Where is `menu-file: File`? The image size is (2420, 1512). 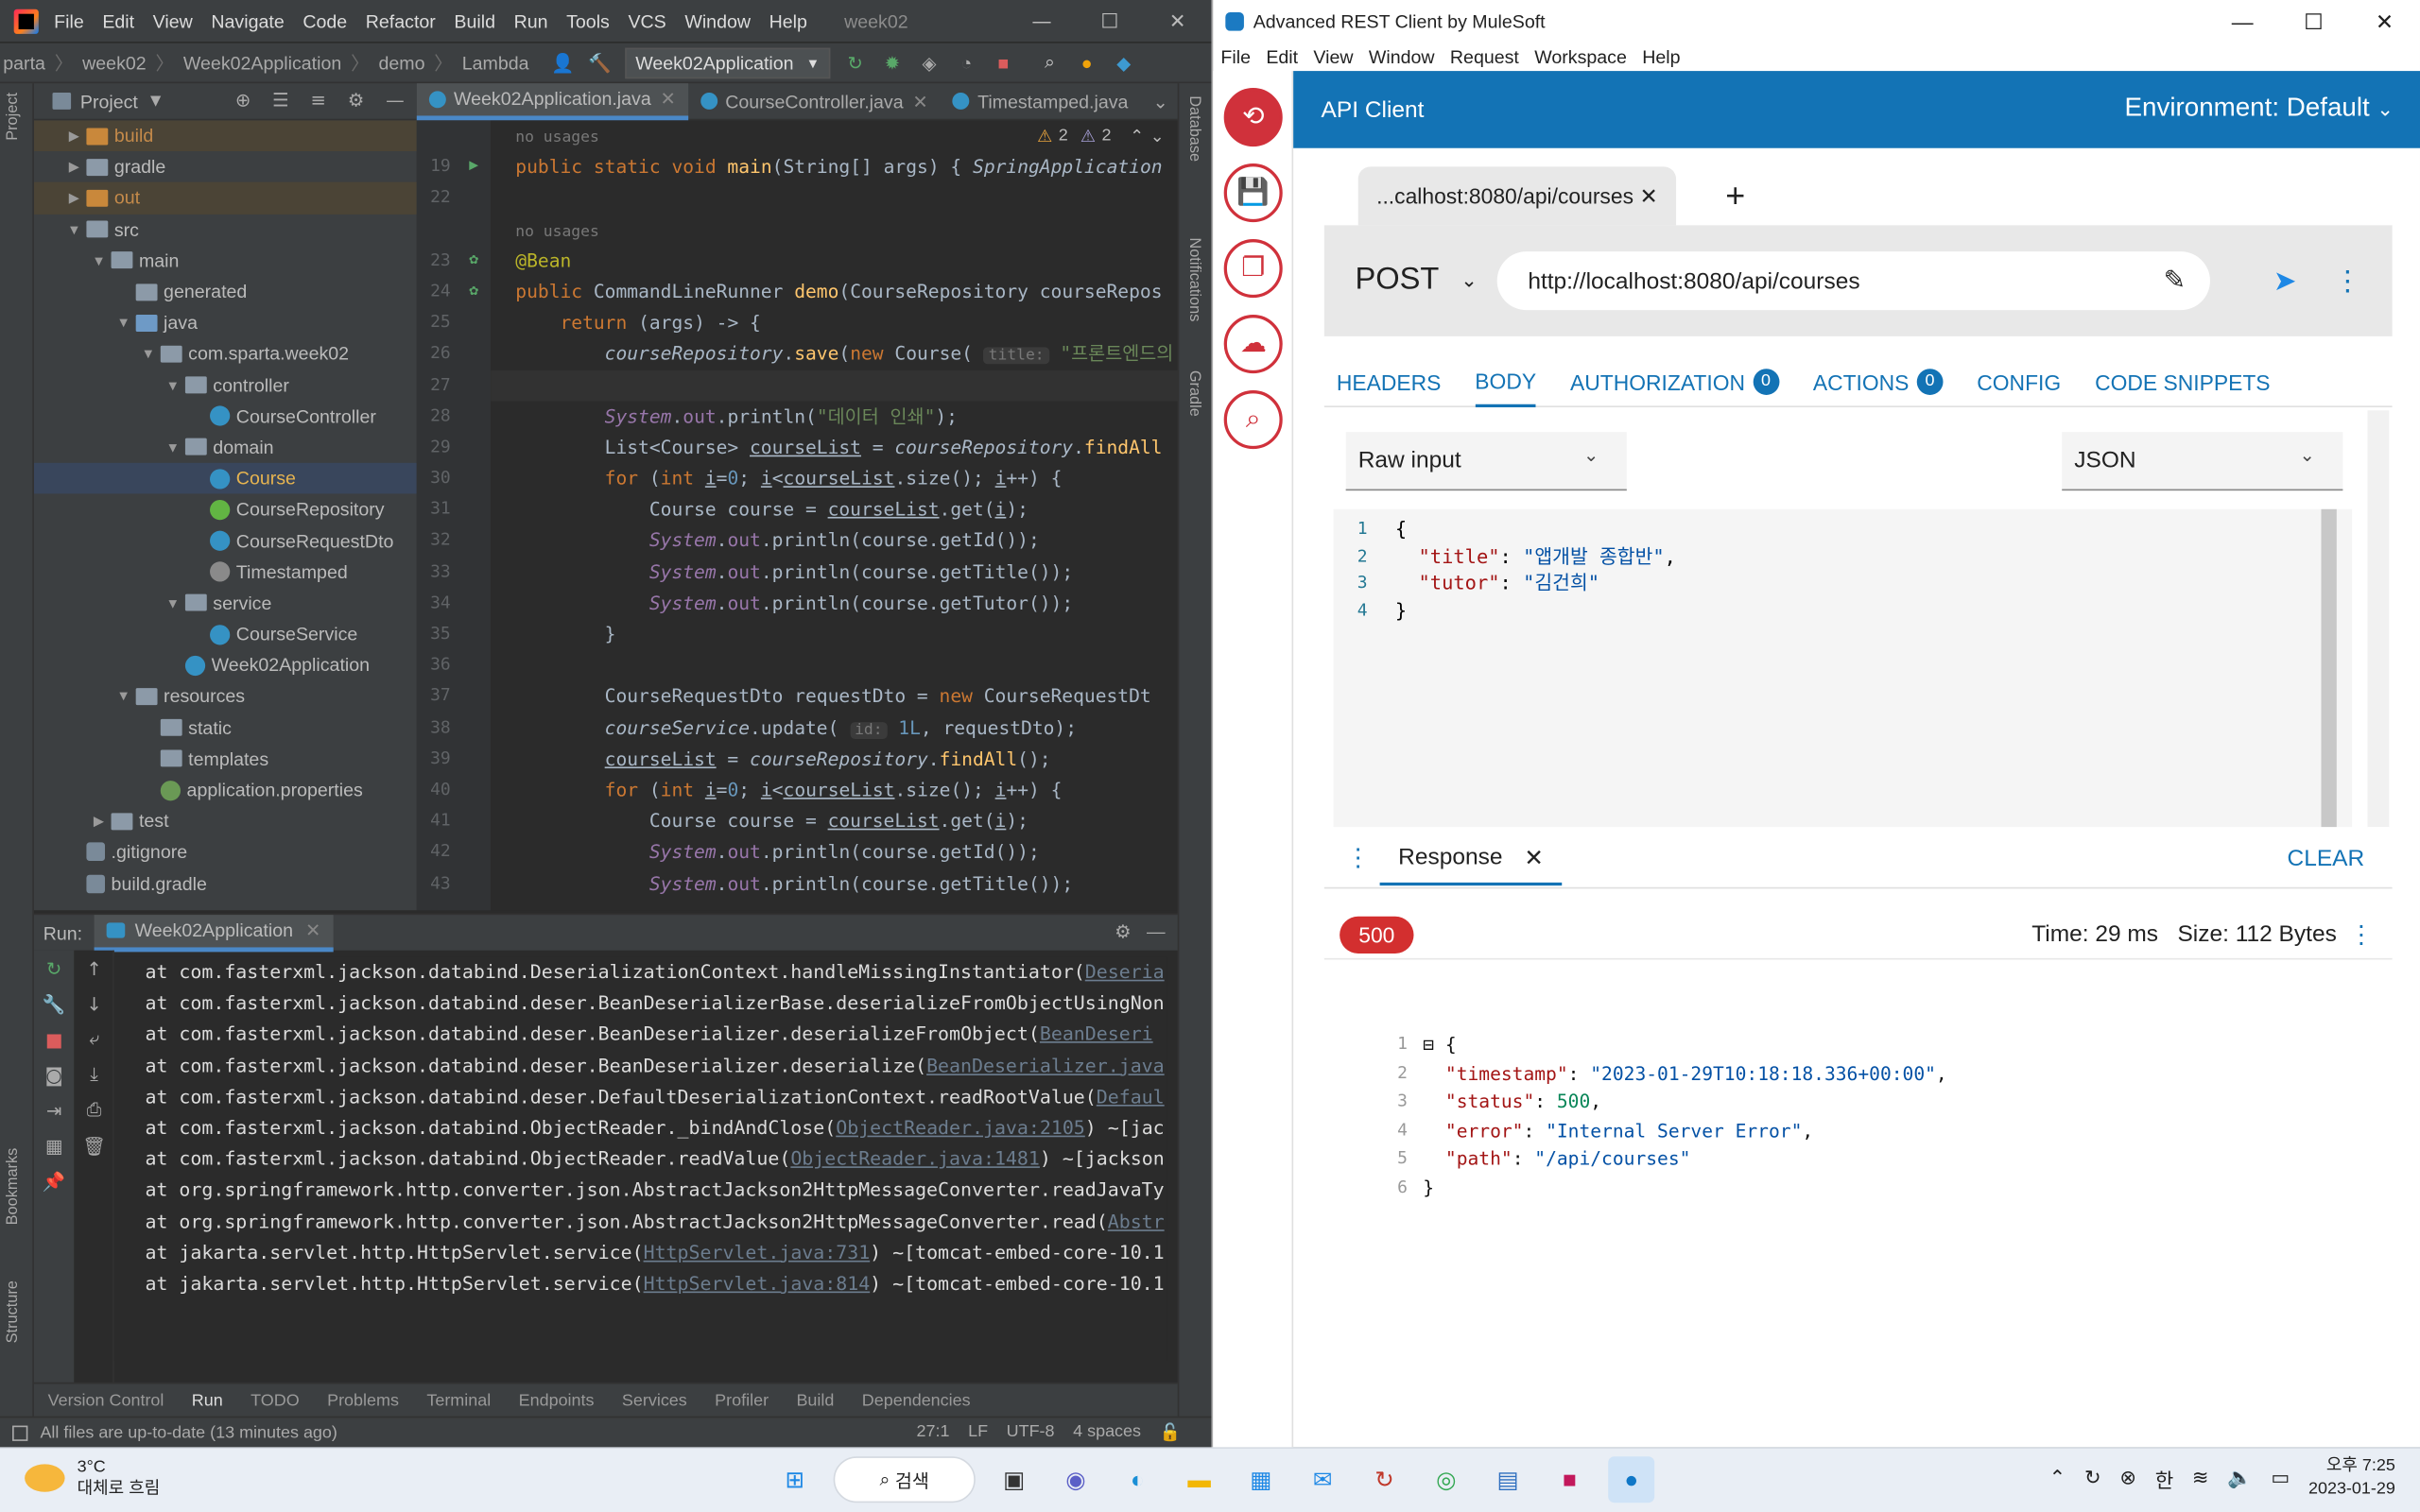
menu-file: File is located at coordinates (69, 21).